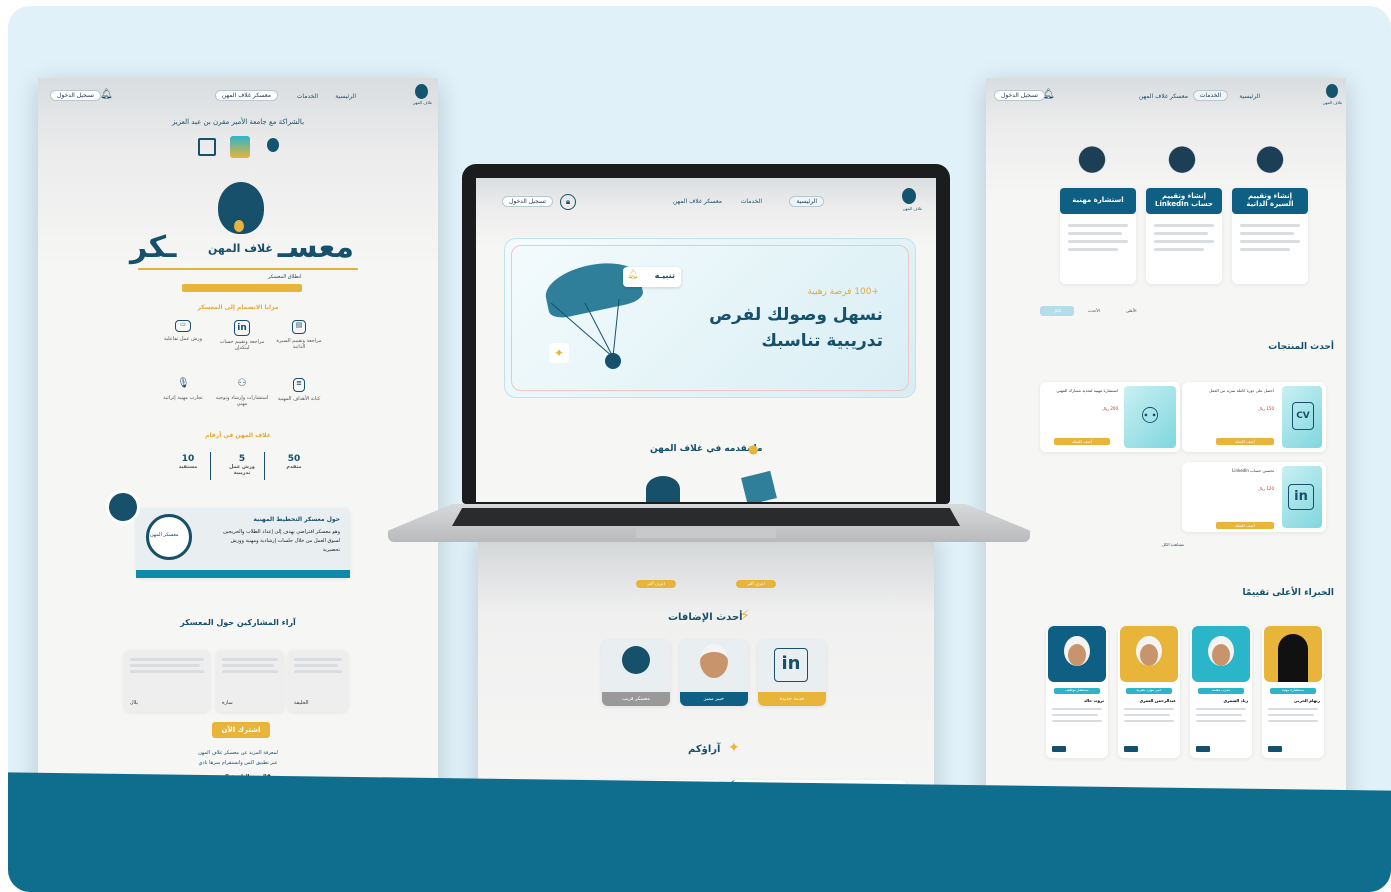 This screenshot has height=892, width=1391. I want to click on filter-tab: الأعلى, so click(1131, 310).